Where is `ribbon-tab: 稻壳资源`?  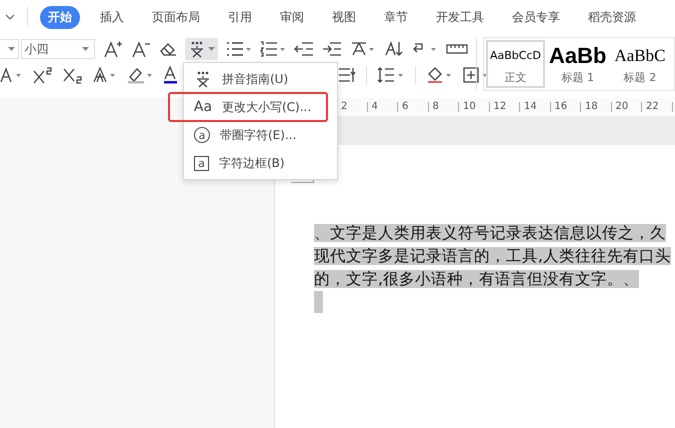 ribbon-tab: 稻壳资源 is located at coordinates (612, 17).